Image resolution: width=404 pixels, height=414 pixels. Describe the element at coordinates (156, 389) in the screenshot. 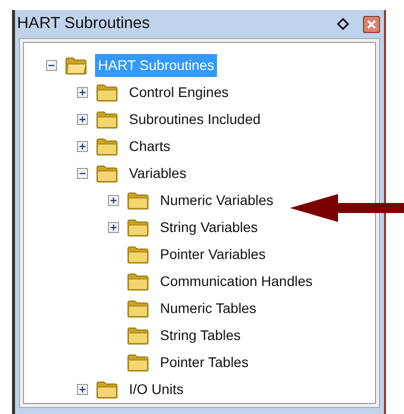

I see `tree-item: I/O Units` at that location.